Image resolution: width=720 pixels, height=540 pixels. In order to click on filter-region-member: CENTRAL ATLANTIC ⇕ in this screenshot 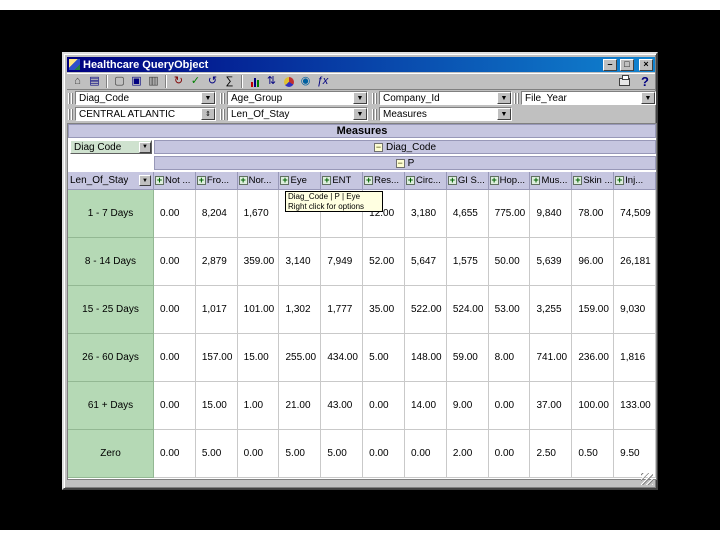, I will do `click(142, 114)`.